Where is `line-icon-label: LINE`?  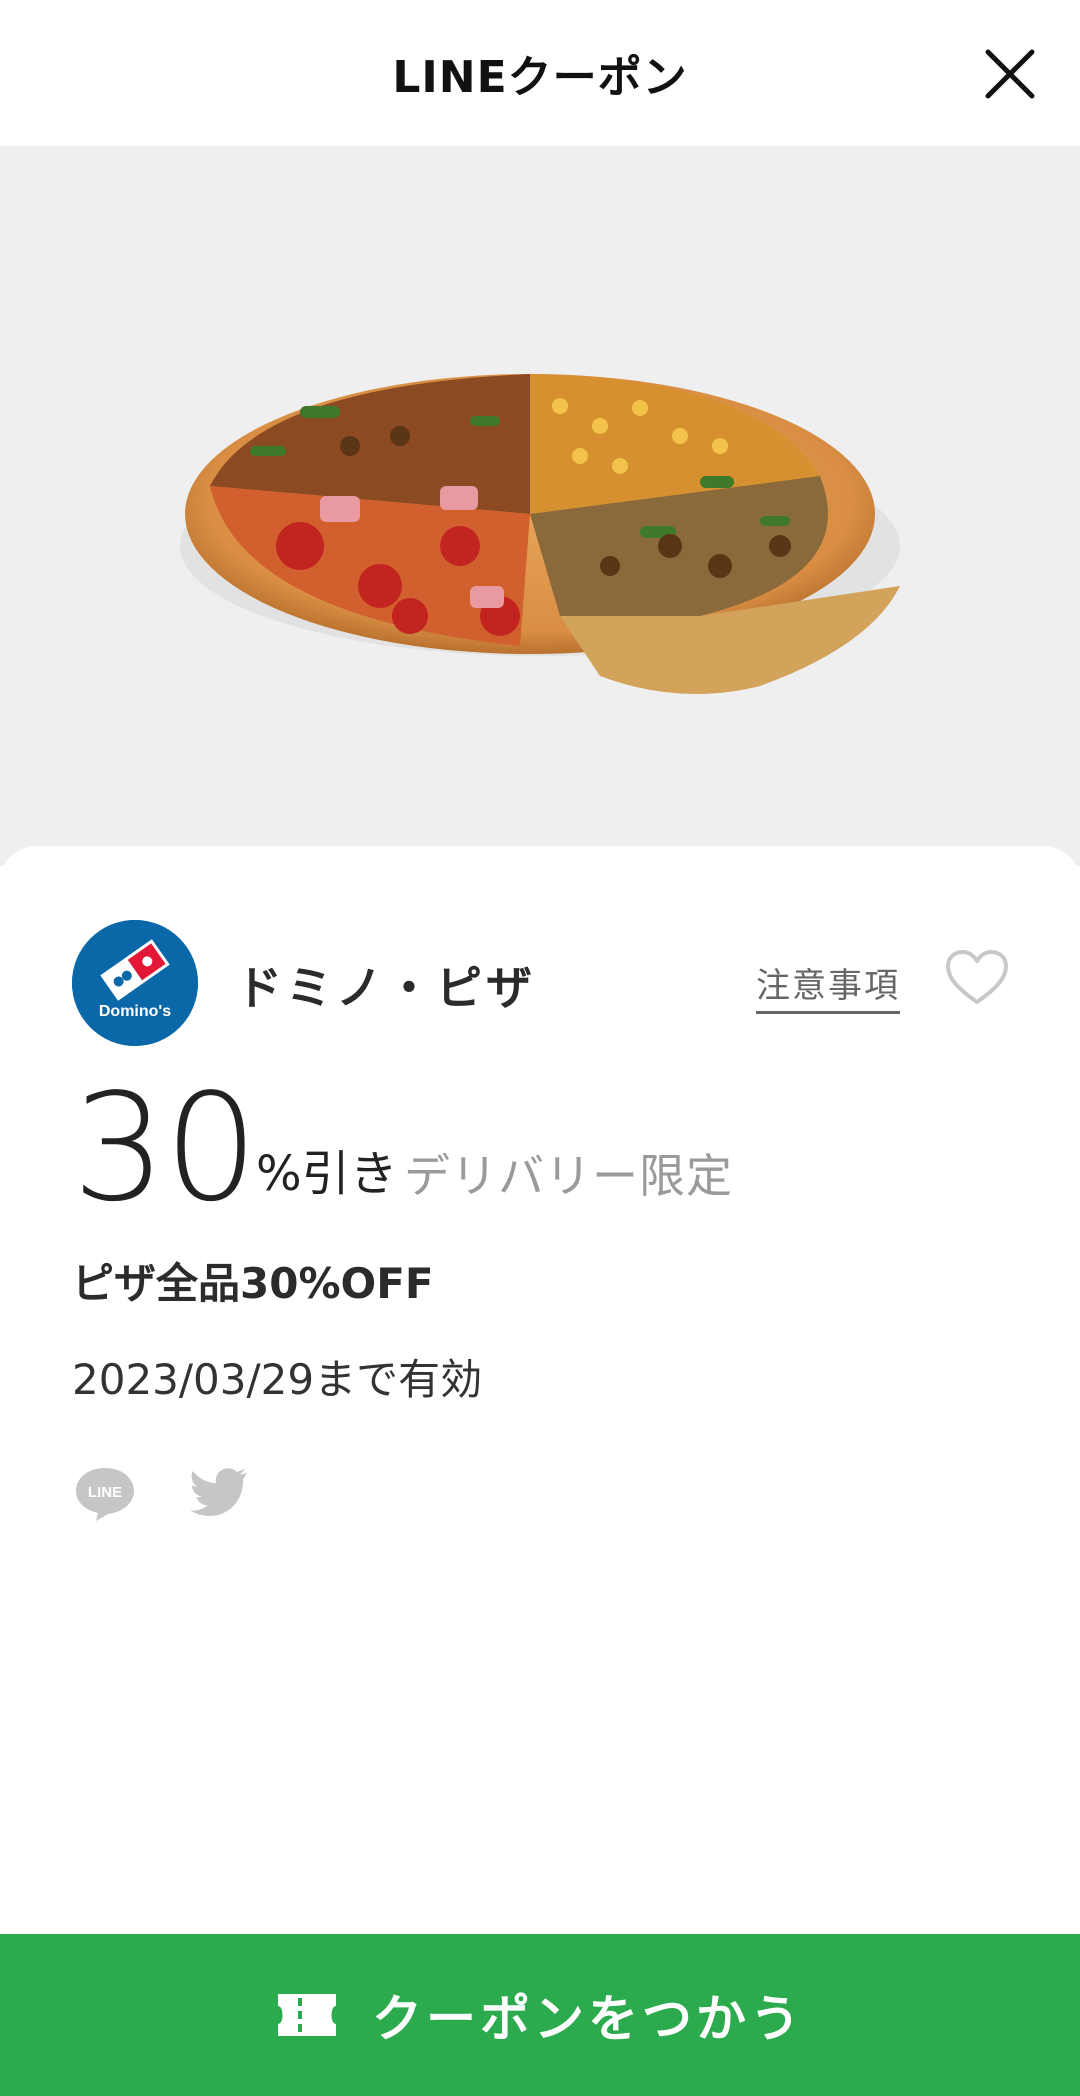 line-icon-label: LINE is located at coordinates (105, 1492).